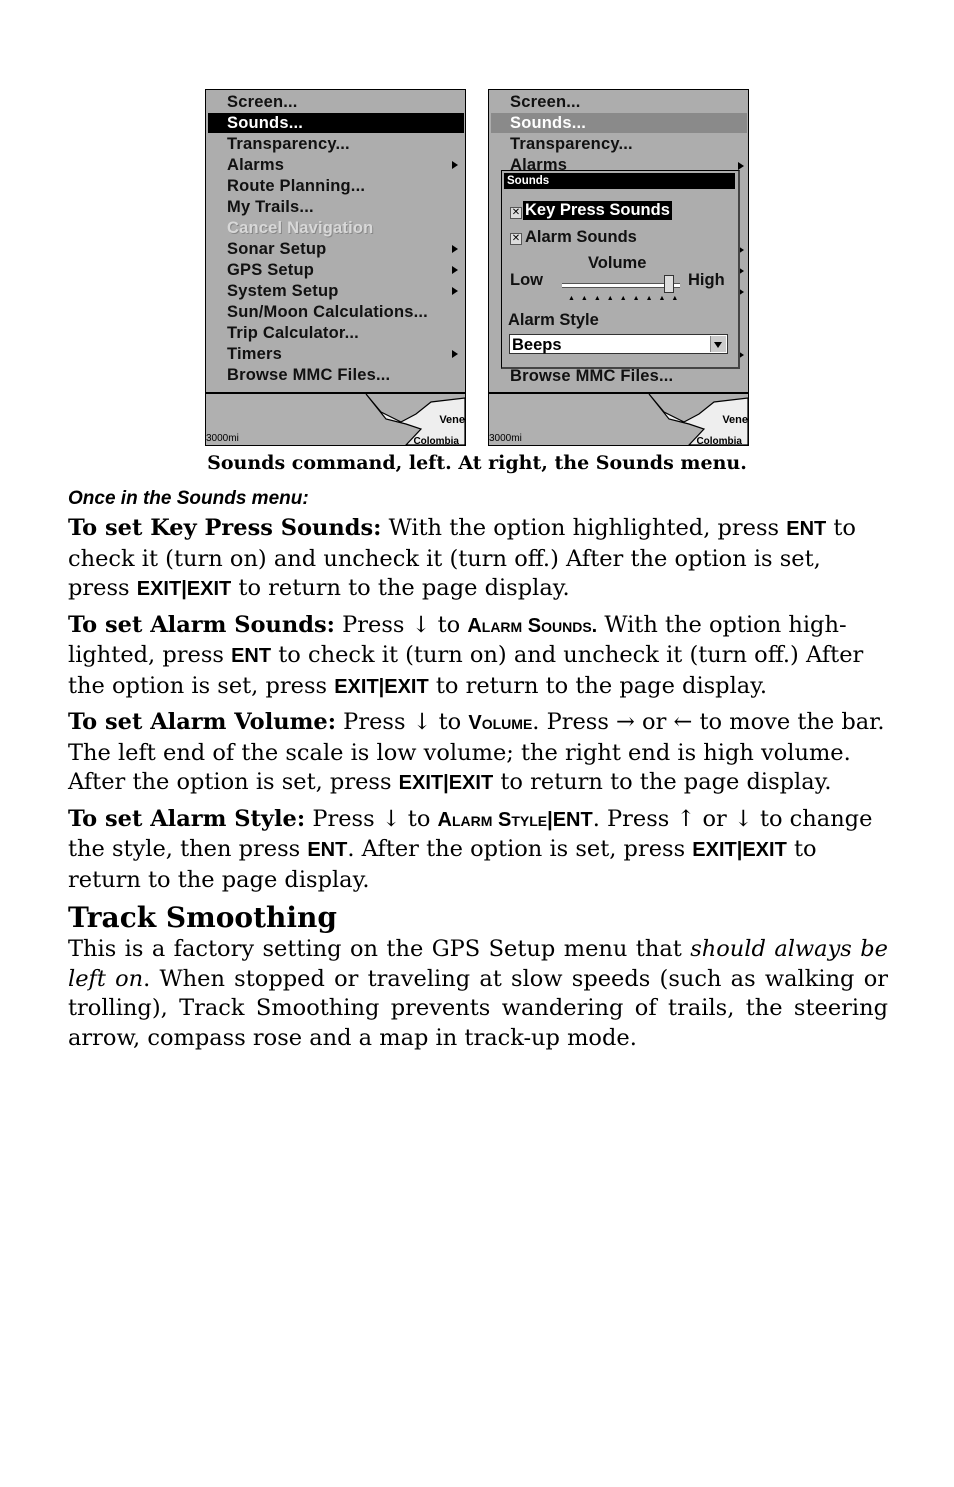 The width and height of the screenshot is (954, 1487). What do you see at coordinates (500, 723) in the screenshot?
I see `text-run: Volume` at bounding box center [500, 723].